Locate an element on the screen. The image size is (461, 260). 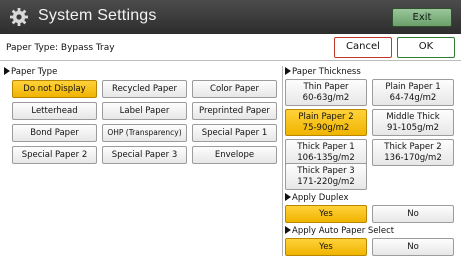
thickness-plain-2: Plain Paper 2 75-90g/m2 is located at coordinates (326, 122).